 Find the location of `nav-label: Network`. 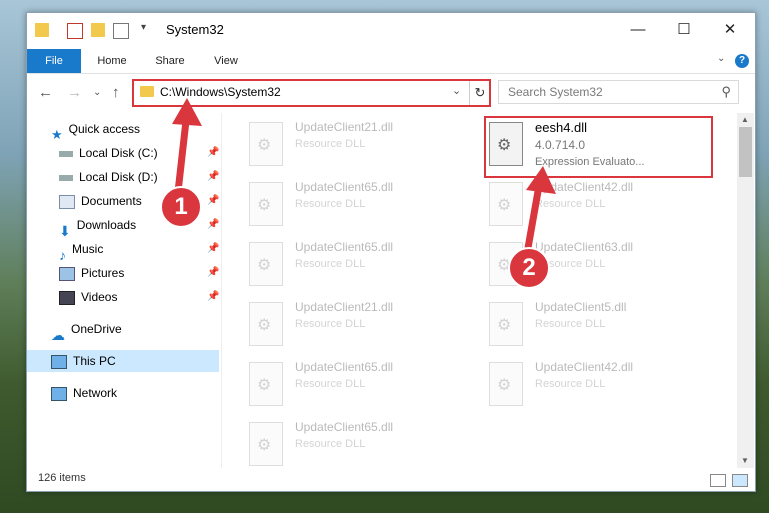

nav-label: Network is located at coordinates (95, 393).